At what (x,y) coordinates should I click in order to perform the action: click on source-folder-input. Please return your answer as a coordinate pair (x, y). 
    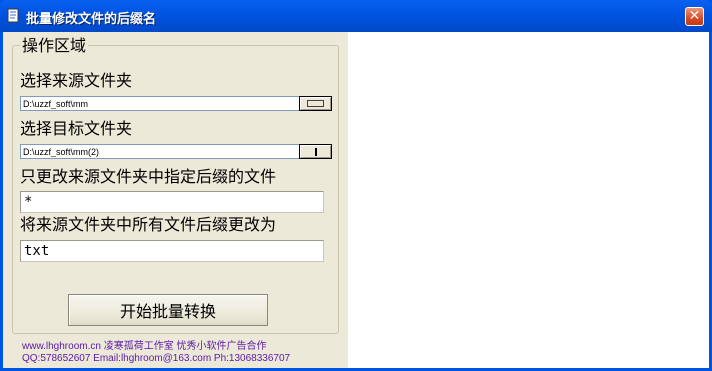
    Looking at the image, I should click on (160, 103).